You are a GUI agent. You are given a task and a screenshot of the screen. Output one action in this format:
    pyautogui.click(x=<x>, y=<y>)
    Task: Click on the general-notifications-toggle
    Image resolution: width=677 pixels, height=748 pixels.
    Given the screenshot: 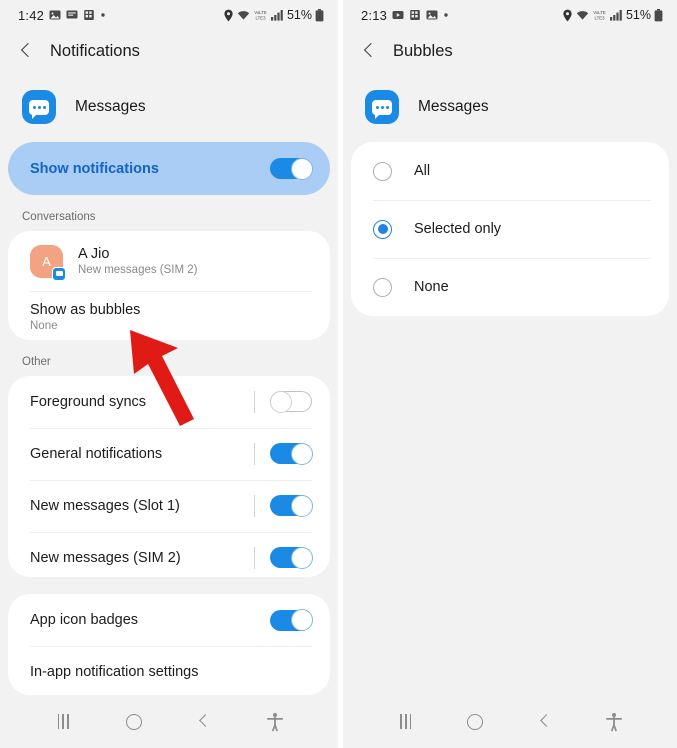 What is the action you would take?
    pyautogui.click(x=291, y=453)
    